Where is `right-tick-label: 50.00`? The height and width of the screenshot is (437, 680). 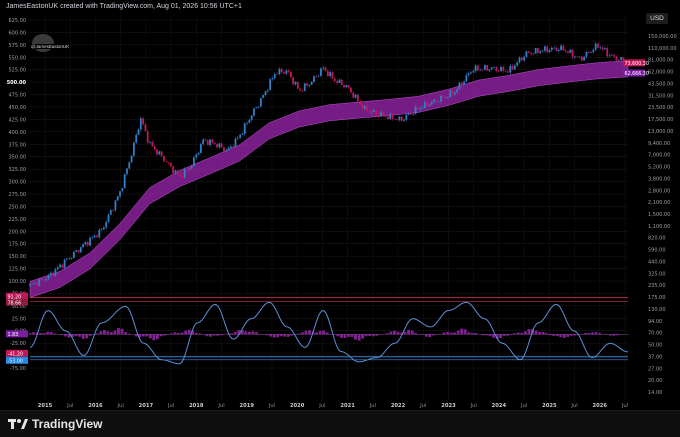 right-tick-label: 50.00 is located at coordinates (655, 346).